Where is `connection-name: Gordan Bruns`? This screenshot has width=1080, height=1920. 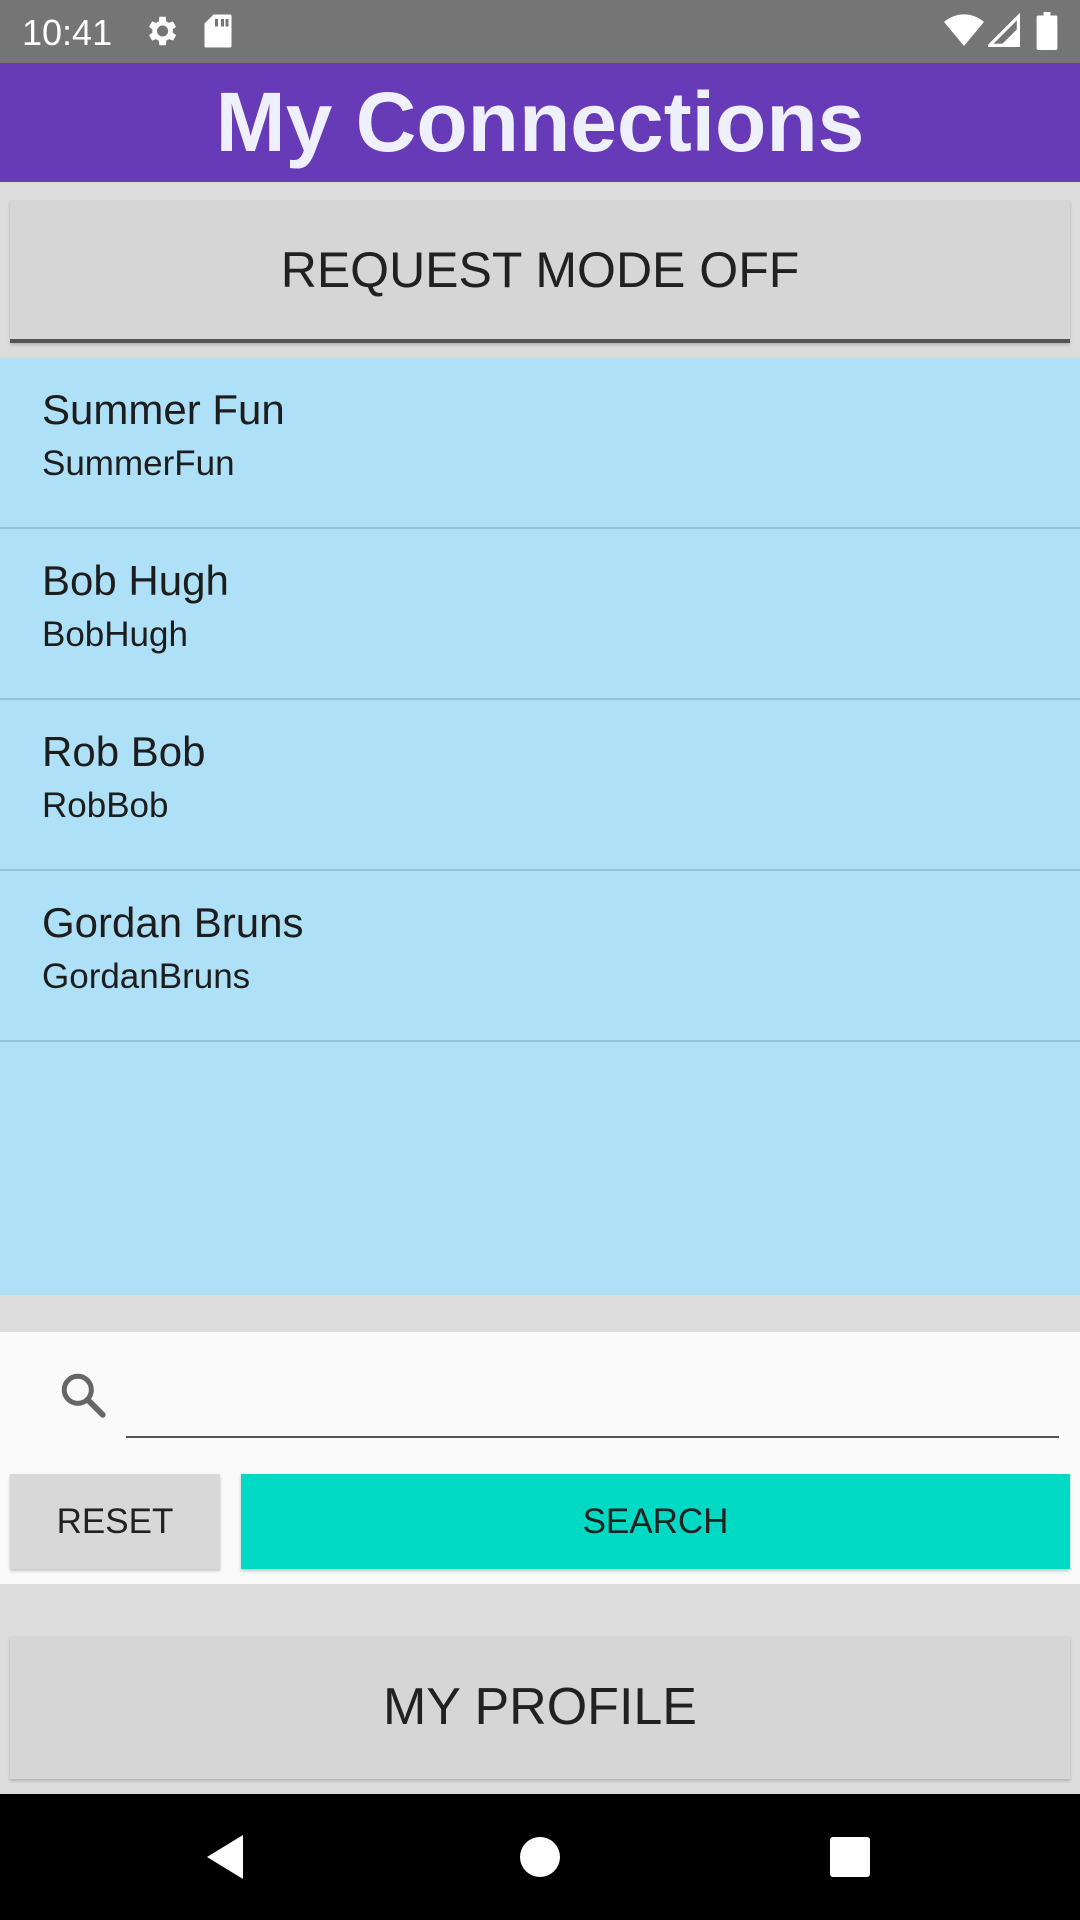
connection-name: Gordan Bruns is located at coordinates (173, 922).